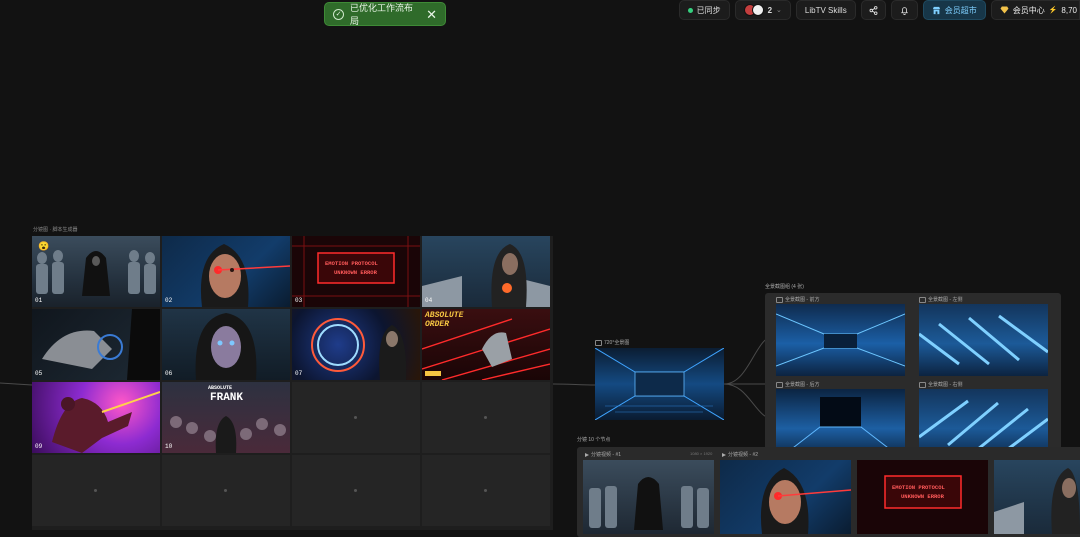  I want to click on panorama-image, so click(659, 384).